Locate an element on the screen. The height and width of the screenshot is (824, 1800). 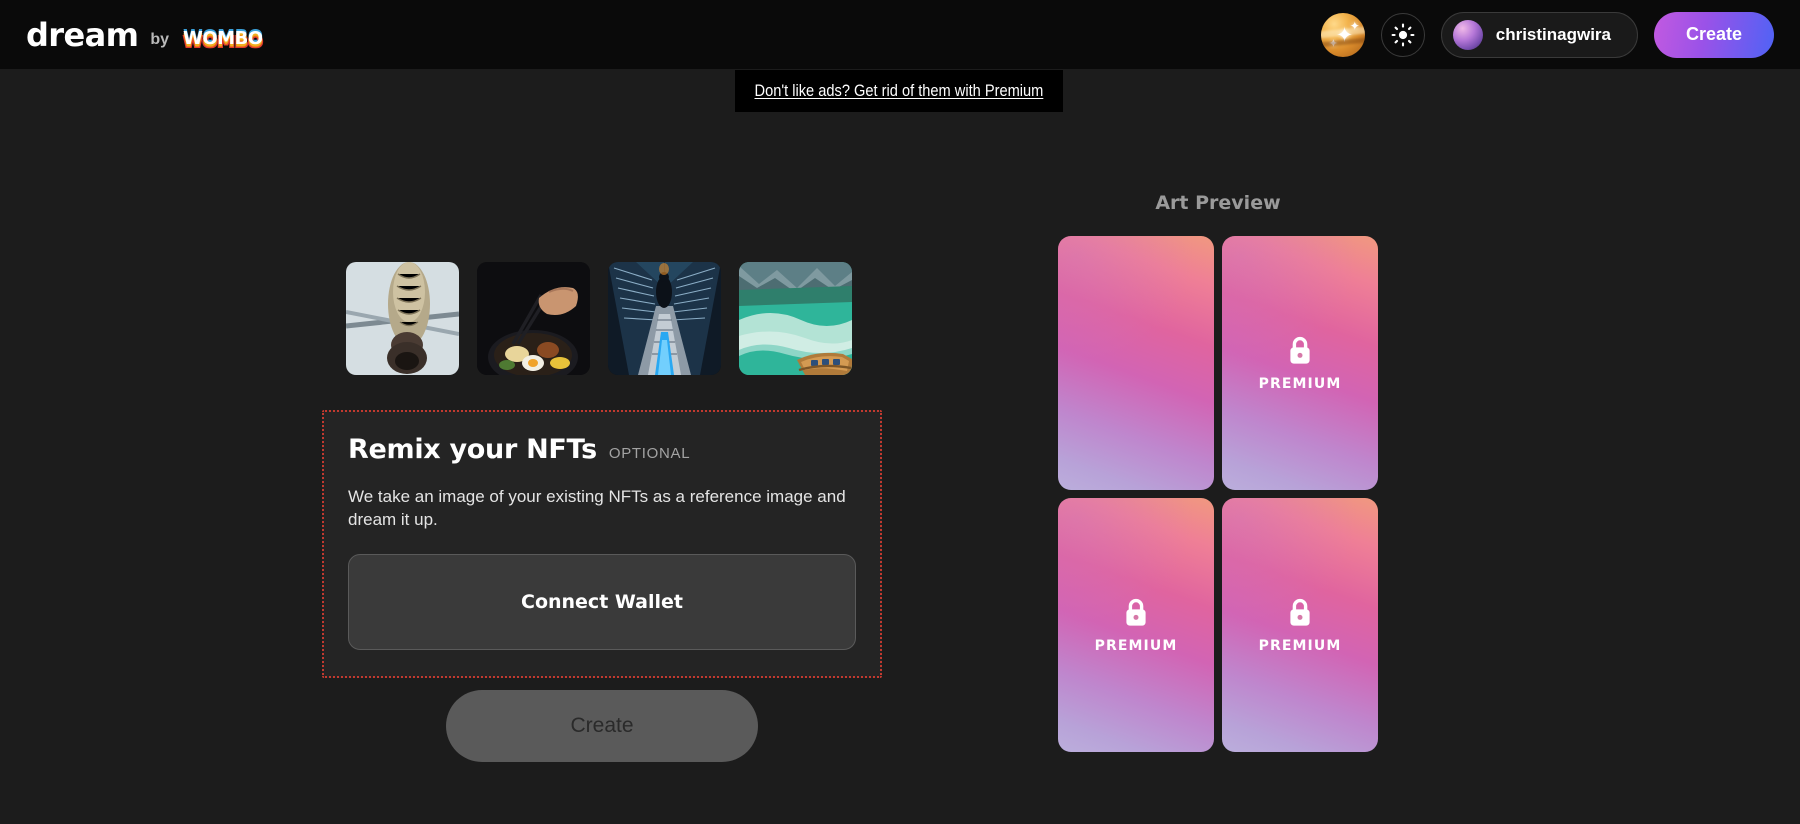
remix-nfts-header: Remix your NFTs OPTIONAL is located at coordinates (602, 449).